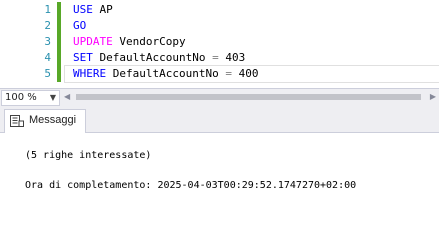  I want to click on code-text: GO, so click(79, 26).